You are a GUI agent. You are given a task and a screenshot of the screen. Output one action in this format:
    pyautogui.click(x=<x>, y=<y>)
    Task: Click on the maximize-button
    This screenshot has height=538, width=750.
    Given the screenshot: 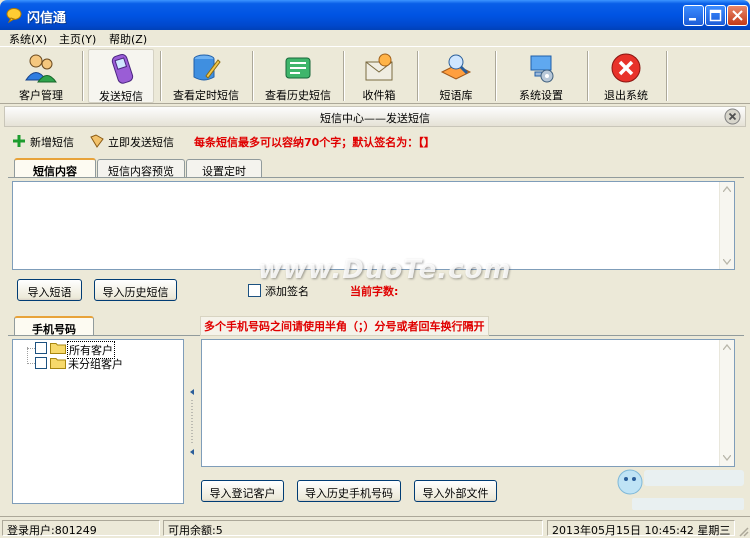 What is the action you would take?
    pyautogui.click(x=715, y=15)
    